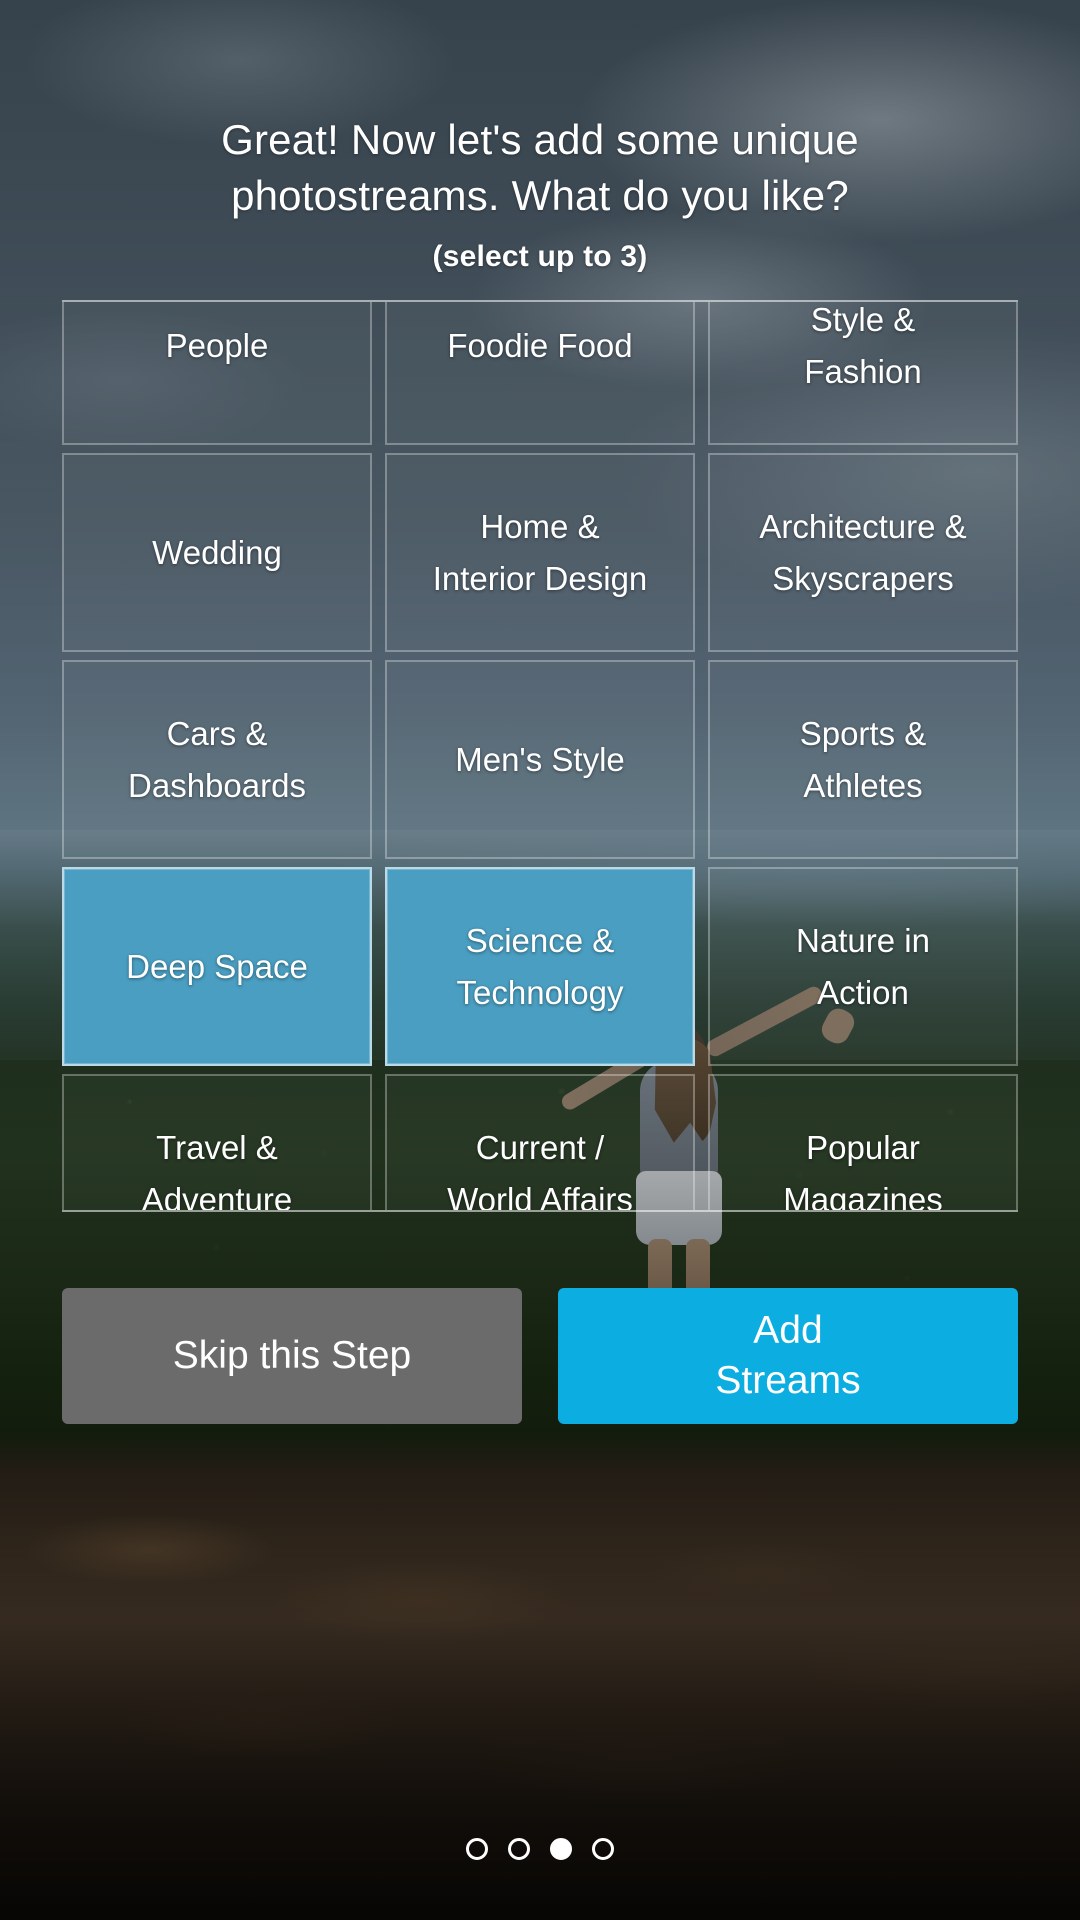 The image size is (1080, 1920). What do you see at coordinates (863, 373) in the screenshot?
I see `photostream-tile: Style & Fashion` at bounding box center [863, 373].